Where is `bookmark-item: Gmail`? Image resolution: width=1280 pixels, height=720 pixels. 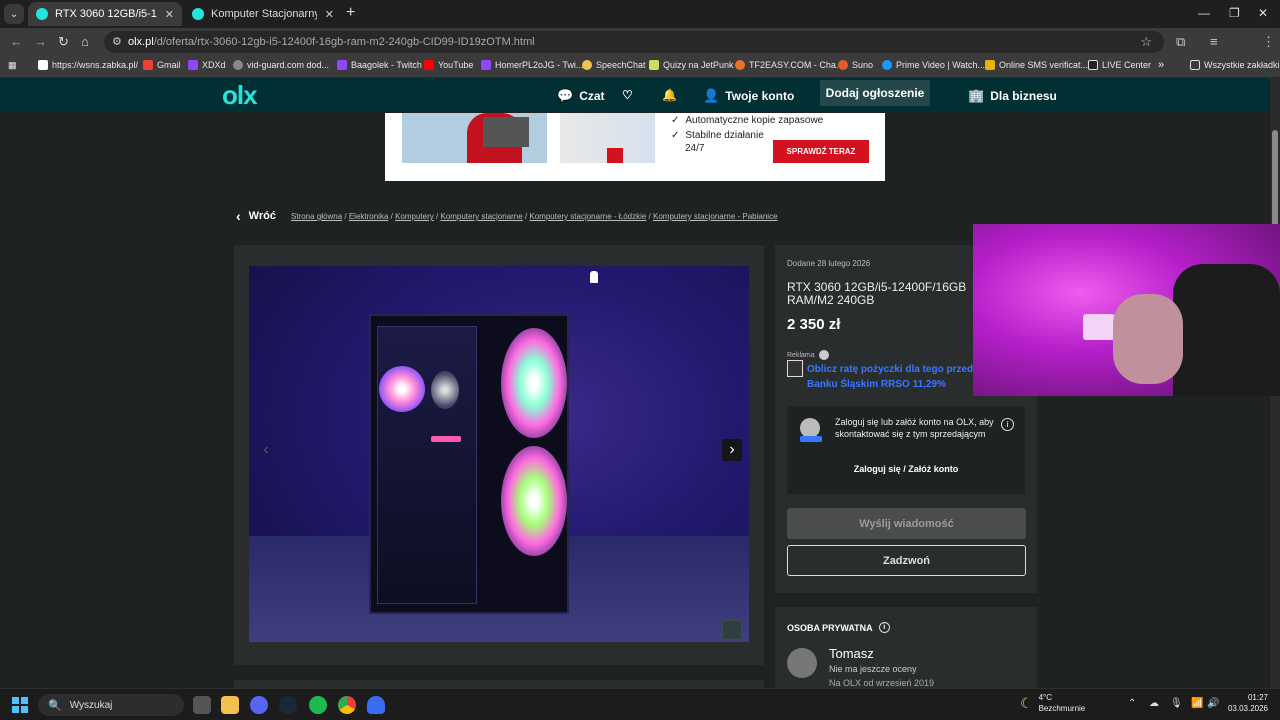
bookmark-item: Gmail is located at coordinates (162, 65).